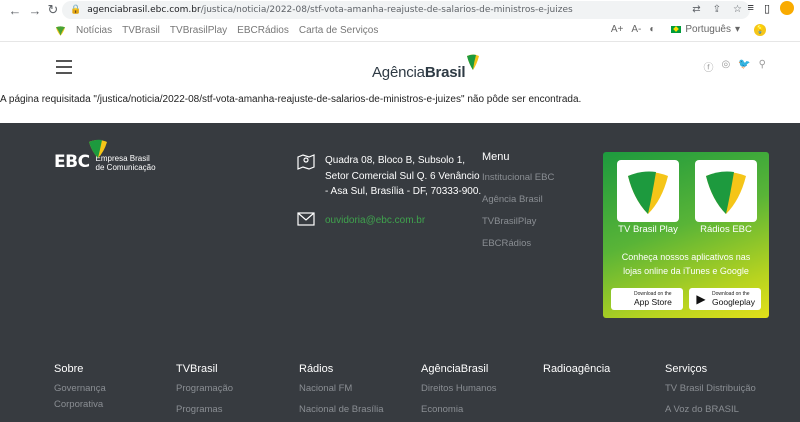 Image resolution: width=800 pixels, height=422 pixels. I want to click on language-selector: Português ▾, so click(705, 29).